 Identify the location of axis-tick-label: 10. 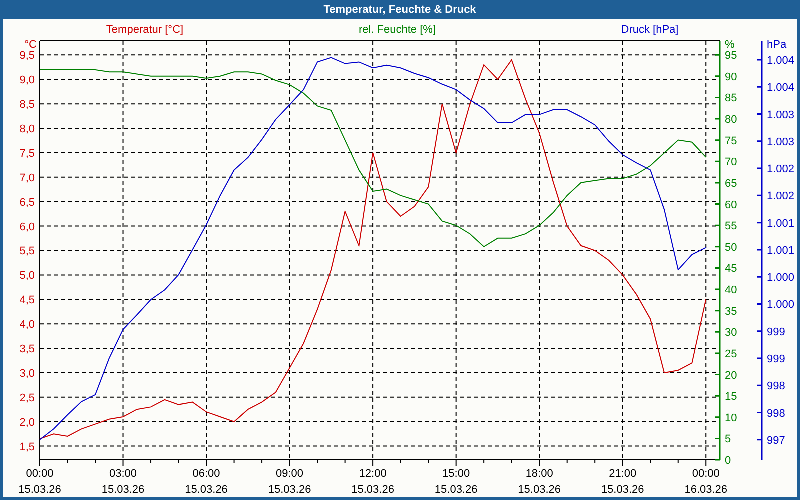
(731, 418).